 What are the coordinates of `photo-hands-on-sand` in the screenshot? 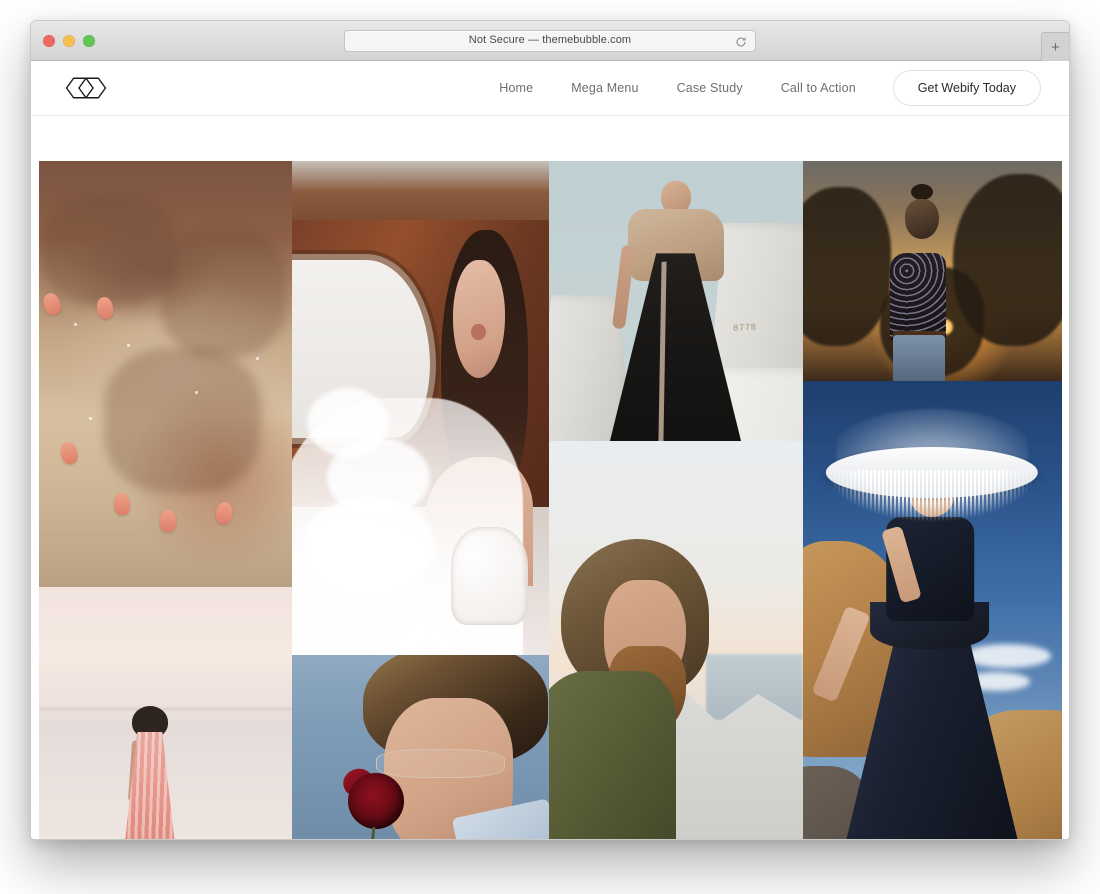 It's located at (165, 374).